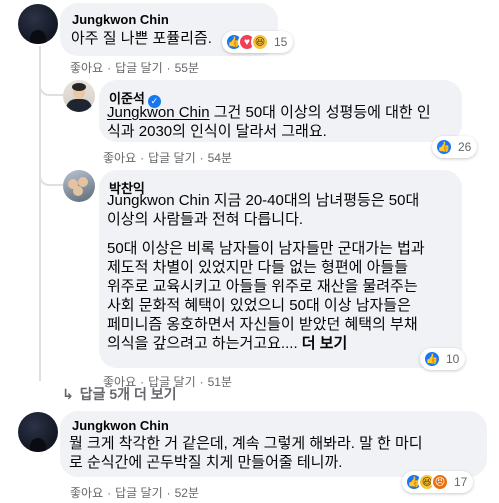  I want to click on view-more-replies-link: ↳ 답글 5개 더 보기, so click(119, 394).